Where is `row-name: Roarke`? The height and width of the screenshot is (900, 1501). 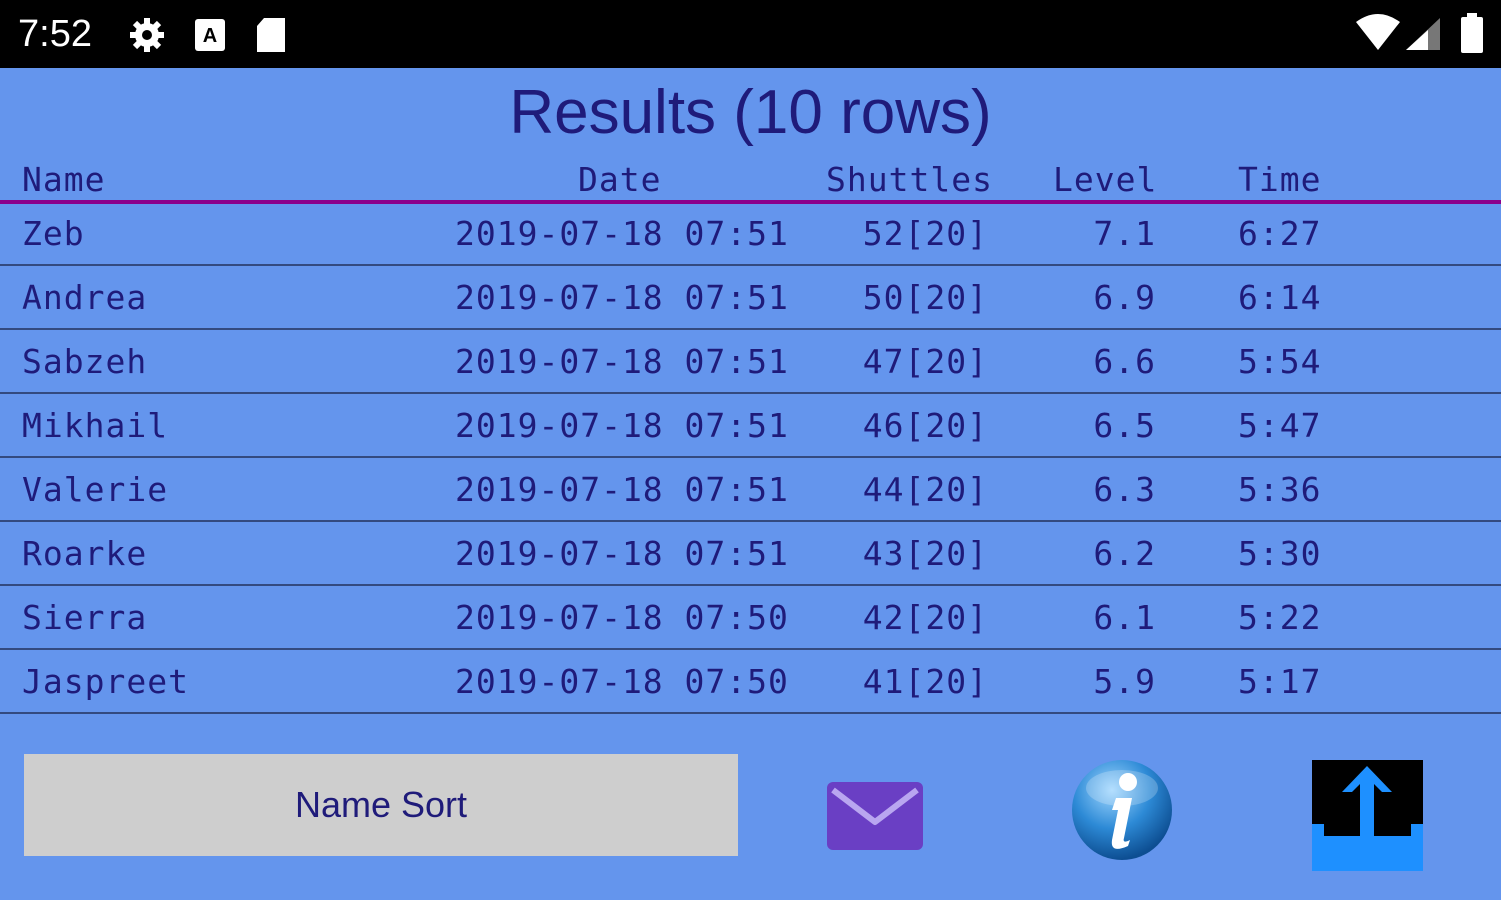
row-name: Roarke is located at coordinates (85, 553).